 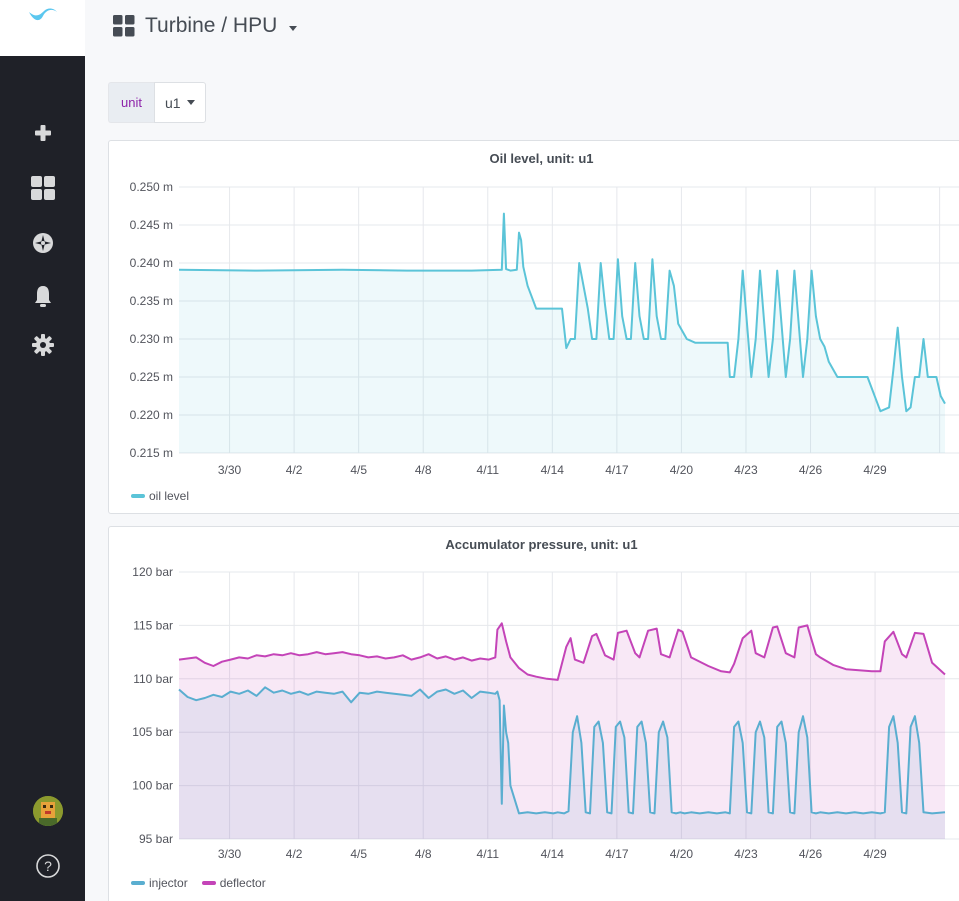 I want to click on variable-value: u1, so click(x=172, y=102).